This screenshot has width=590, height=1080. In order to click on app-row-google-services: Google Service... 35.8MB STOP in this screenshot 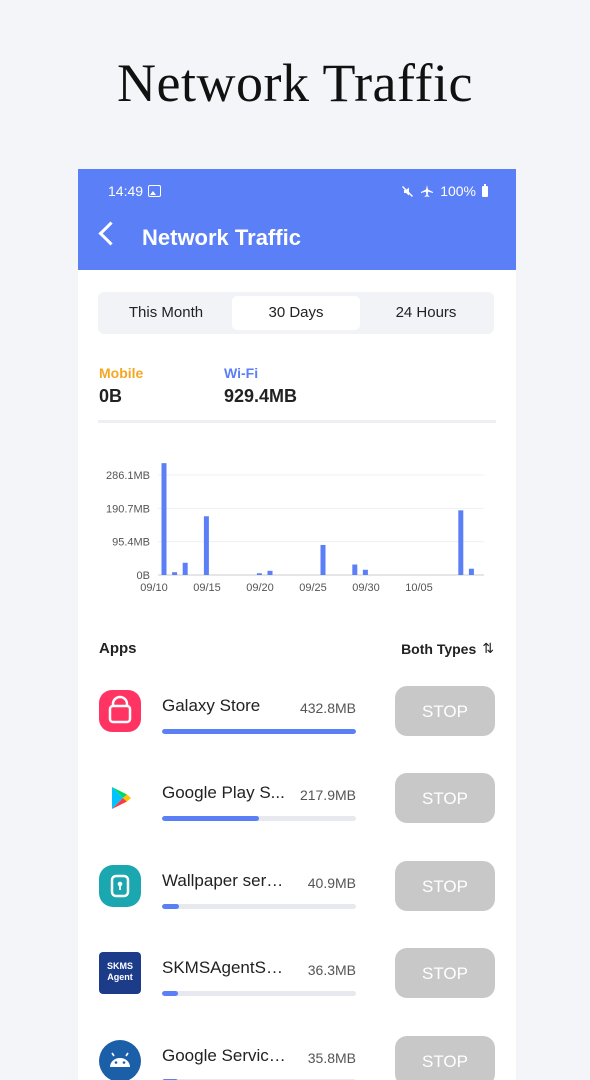, I will do `click(297, 1058)`.